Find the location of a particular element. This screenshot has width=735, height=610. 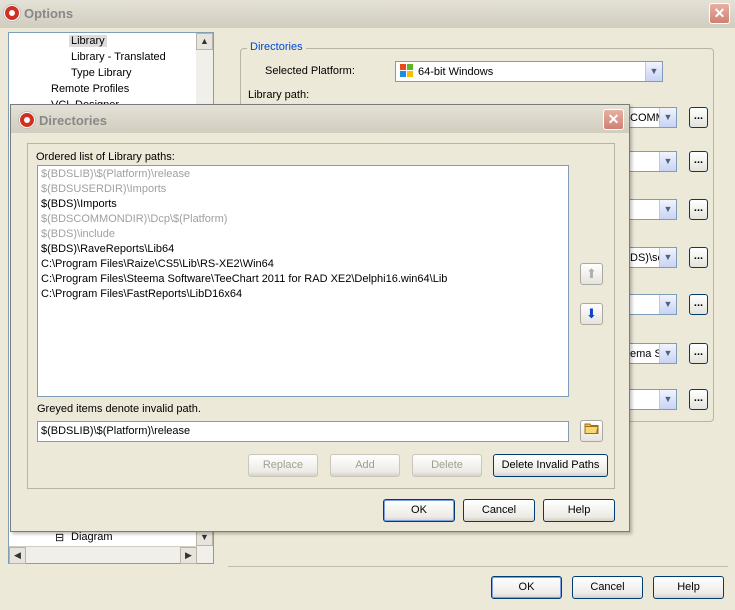

arrow-up-icon: ⬆ is located at coordinates (591, 273).